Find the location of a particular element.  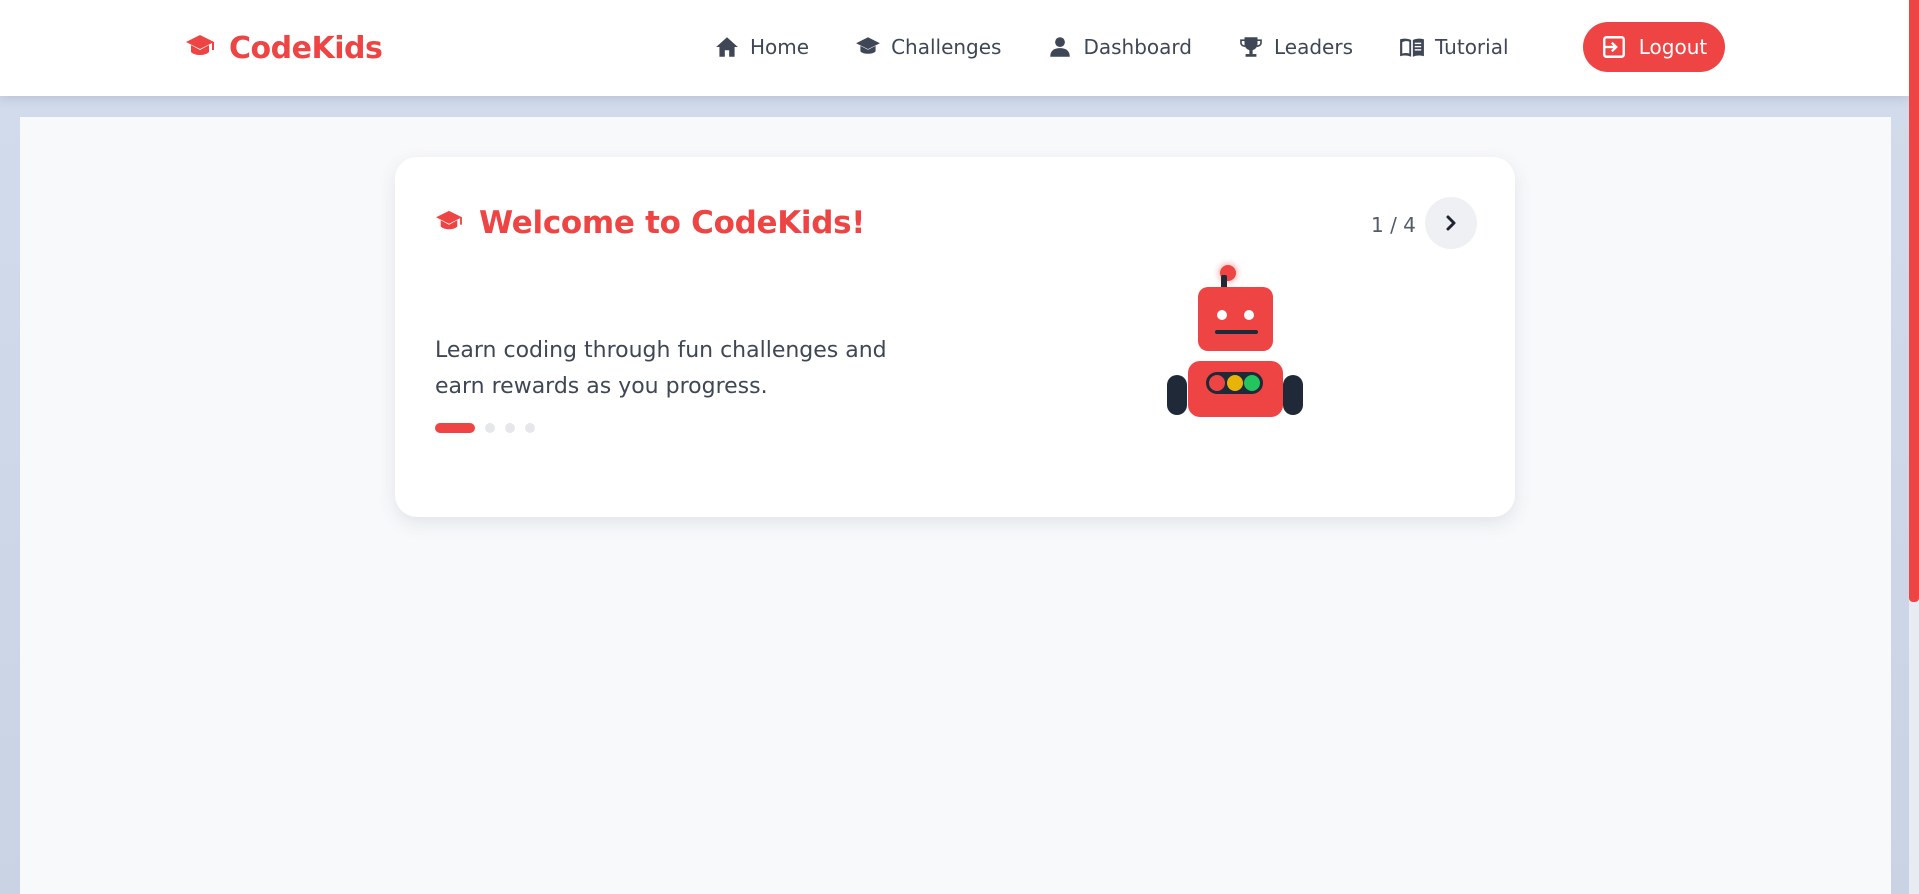

brand-logo: CodeKids is located at coordinates (284, 48).